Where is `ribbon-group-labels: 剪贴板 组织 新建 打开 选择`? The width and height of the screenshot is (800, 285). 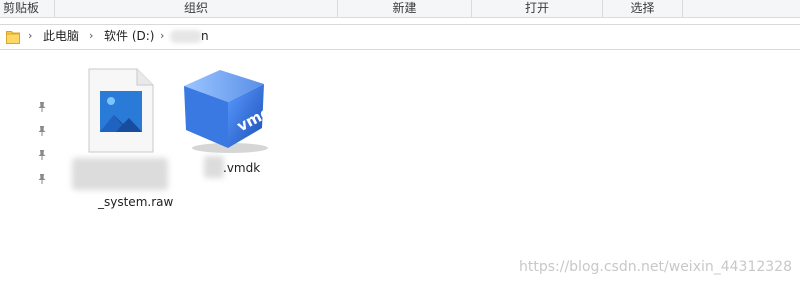 ribbon-group-labels: 剪贴板 组织 新建 打开 选择 is located at coordinates (400, 9).